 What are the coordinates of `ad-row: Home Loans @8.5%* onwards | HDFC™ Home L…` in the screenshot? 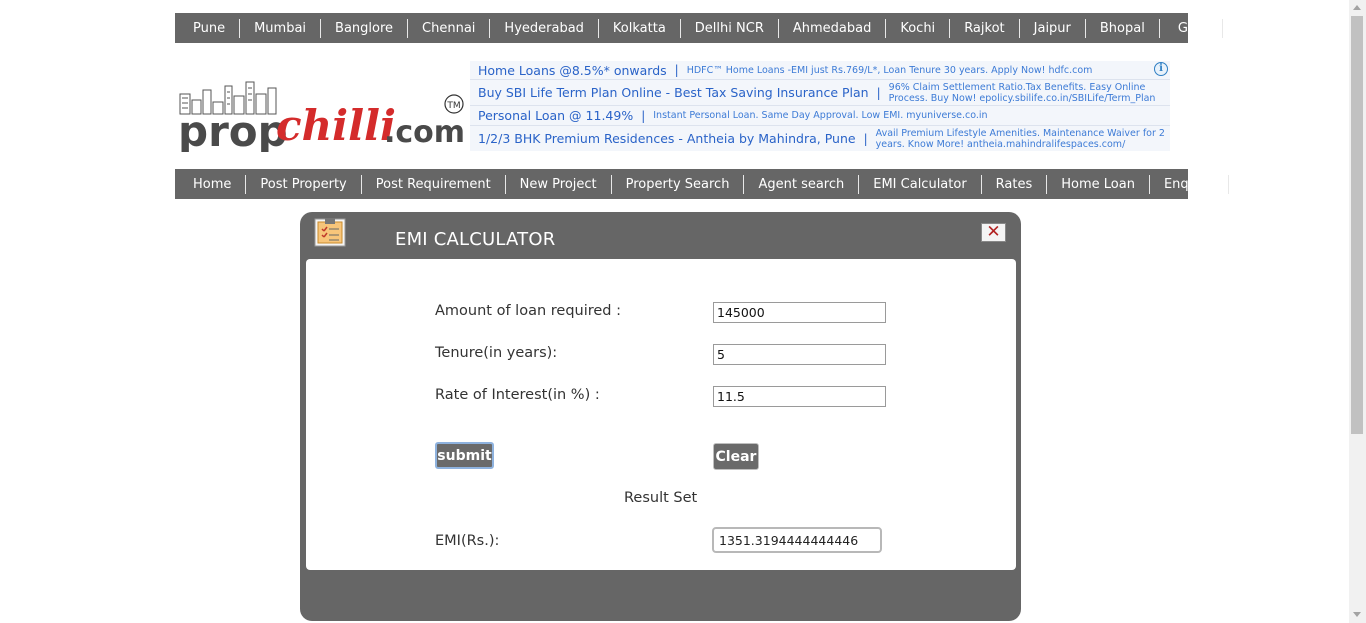 It's located at (820, 70).